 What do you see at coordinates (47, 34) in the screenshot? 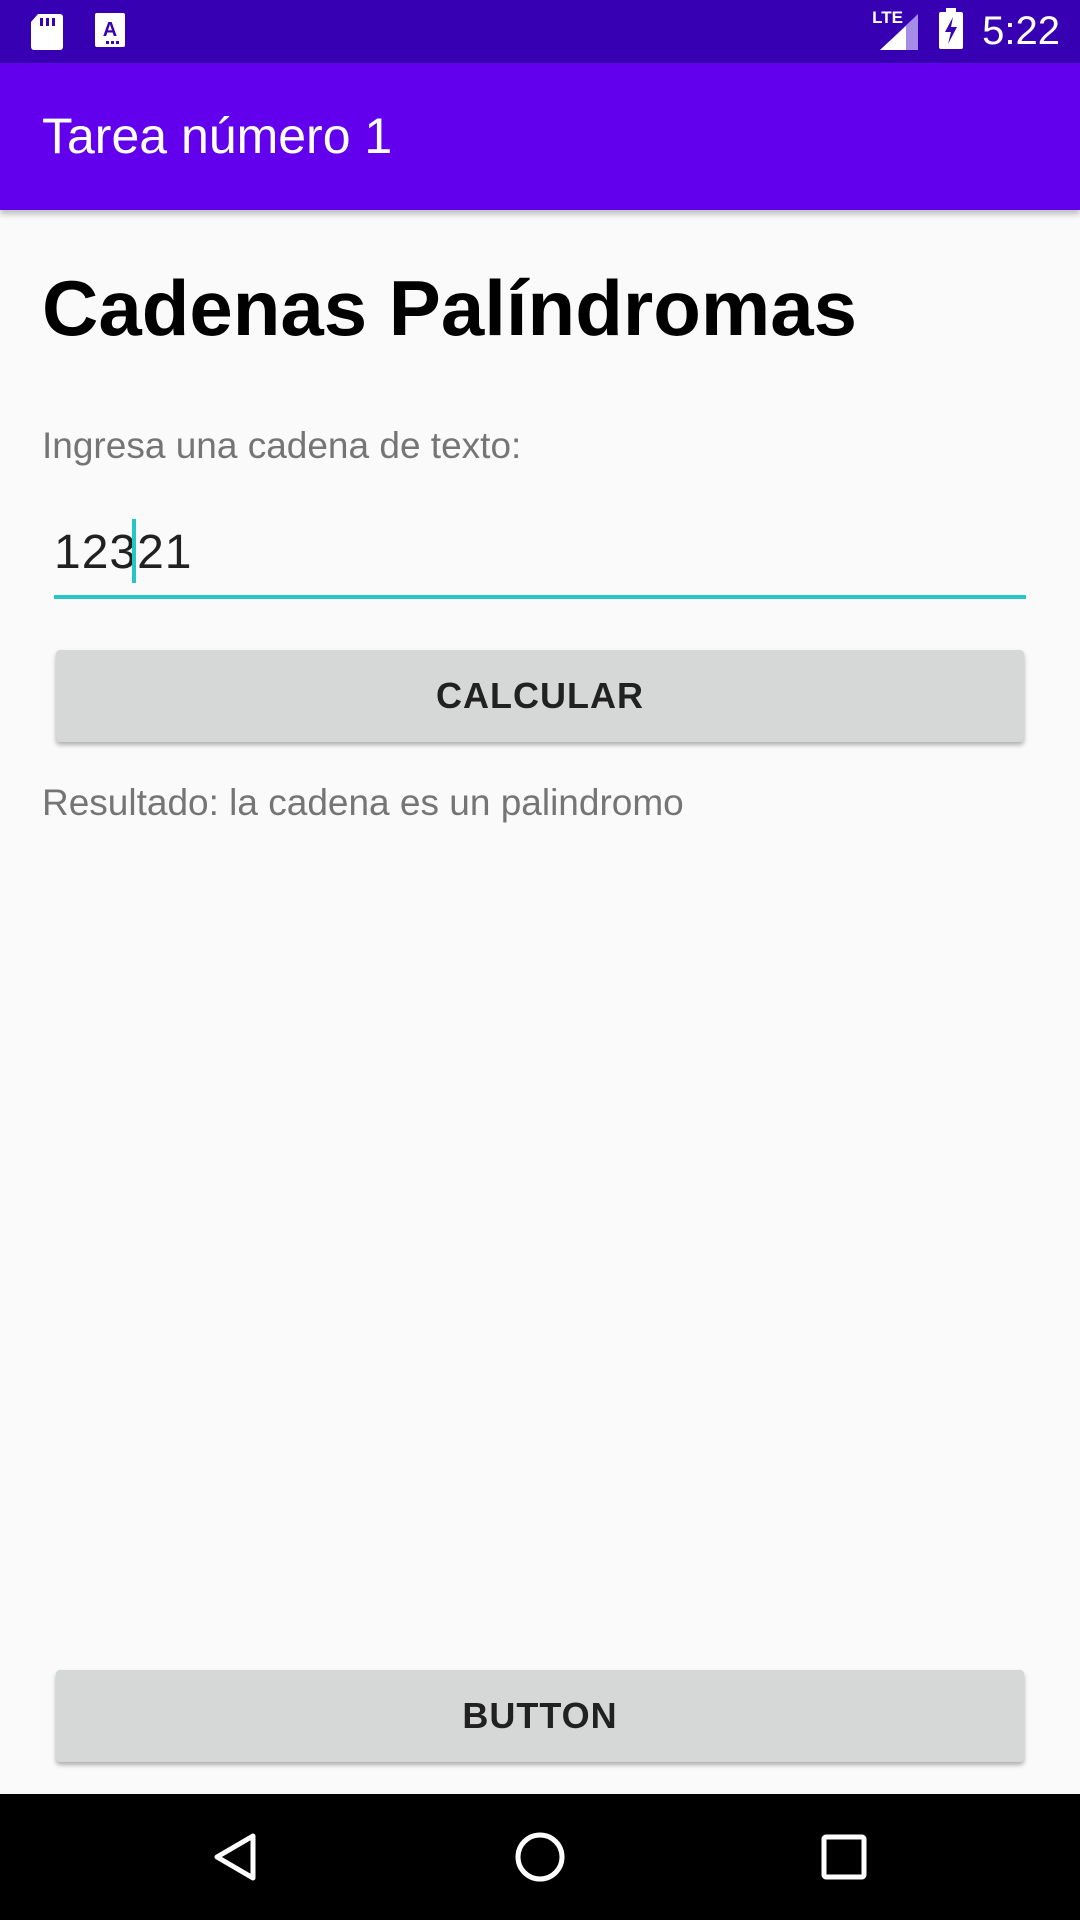
I see `sd-card-icon` at bounding box center [47, 34].